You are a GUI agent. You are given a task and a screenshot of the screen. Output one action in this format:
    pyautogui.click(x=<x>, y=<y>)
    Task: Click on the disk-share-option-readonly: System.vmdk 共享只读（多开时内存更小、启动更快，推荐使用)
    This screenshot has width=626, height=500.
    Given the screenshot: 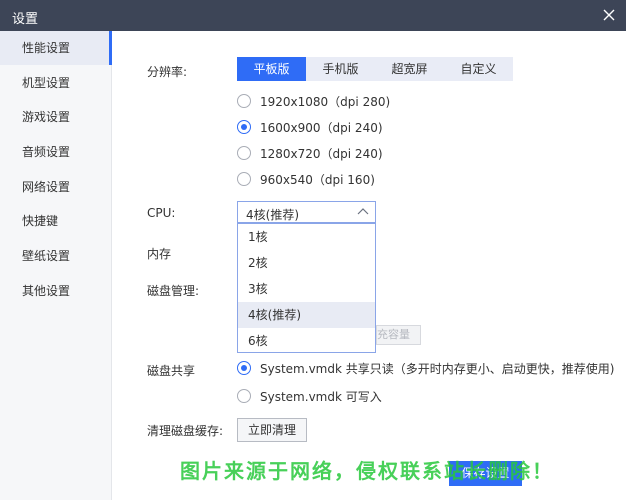 What is the action you would take?
    pyautogui.click(x=425, y=368)
    